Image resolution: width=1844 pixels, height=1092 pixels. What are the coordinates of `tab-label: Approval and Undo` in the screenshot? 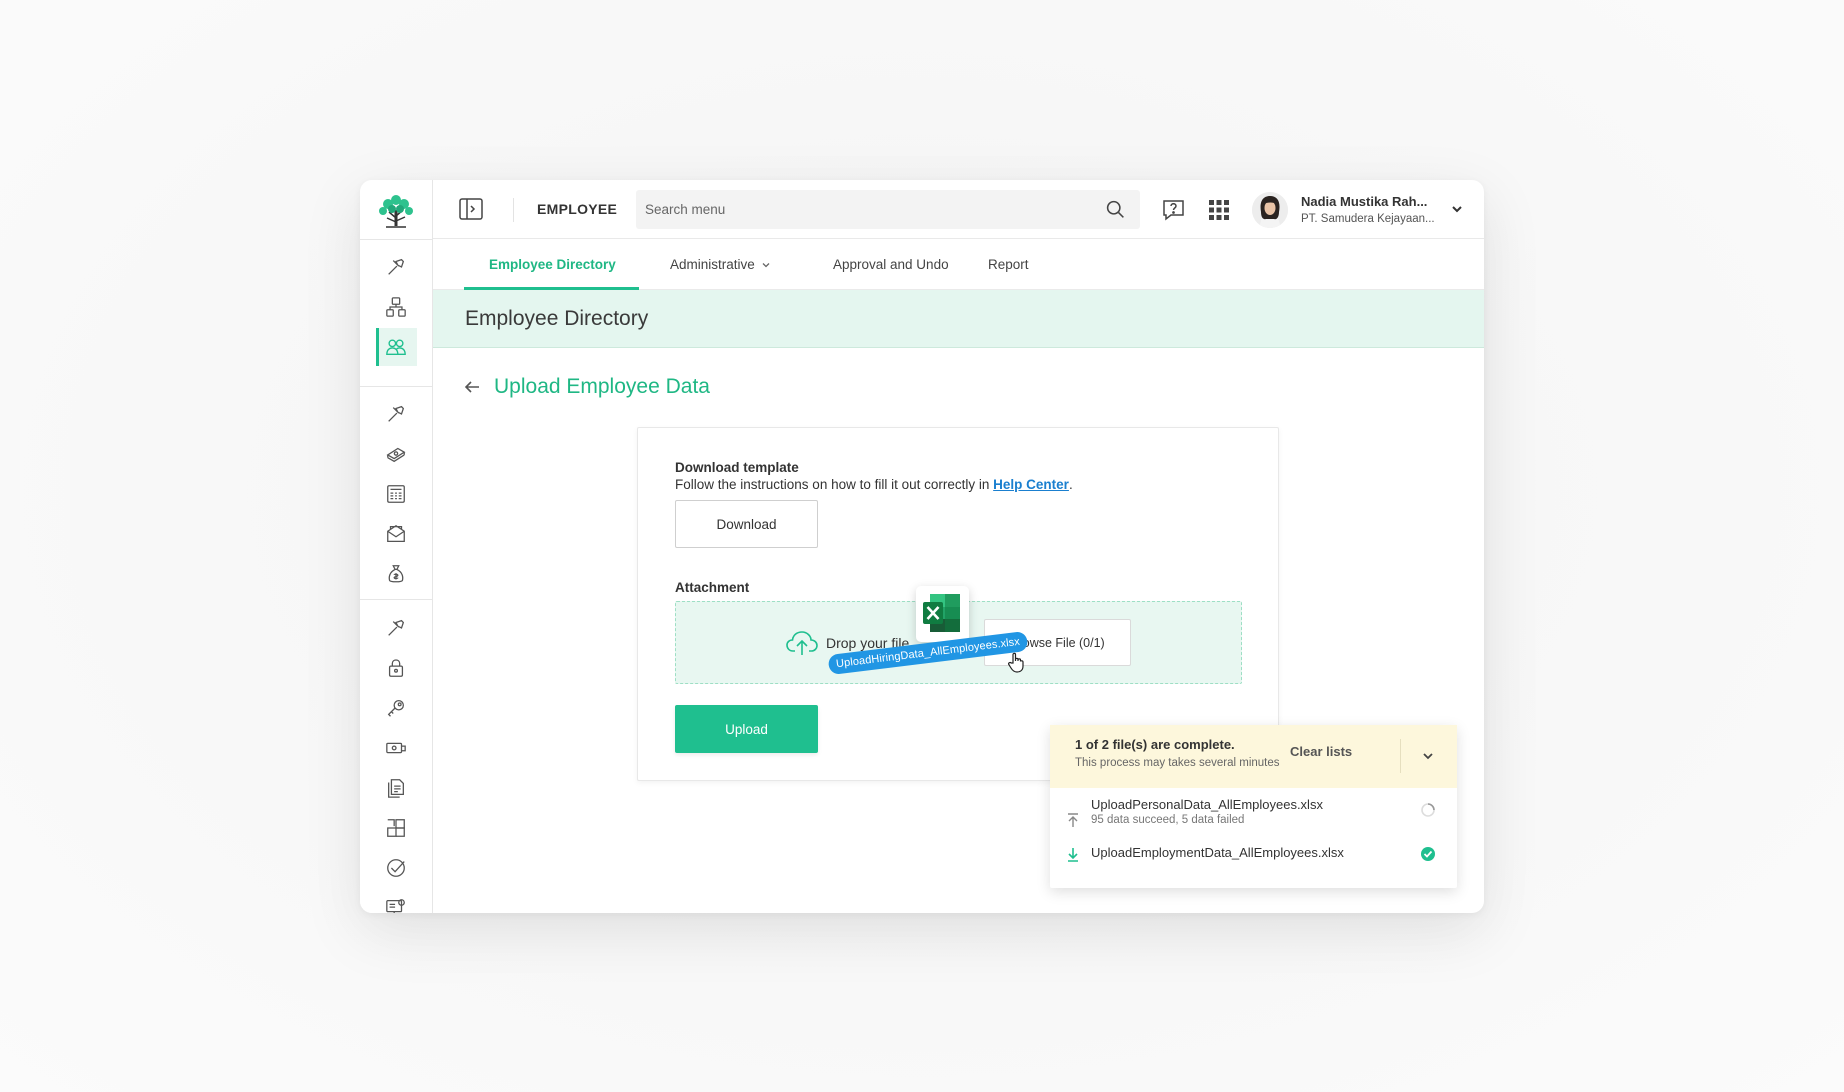 It's located at (891, 264).